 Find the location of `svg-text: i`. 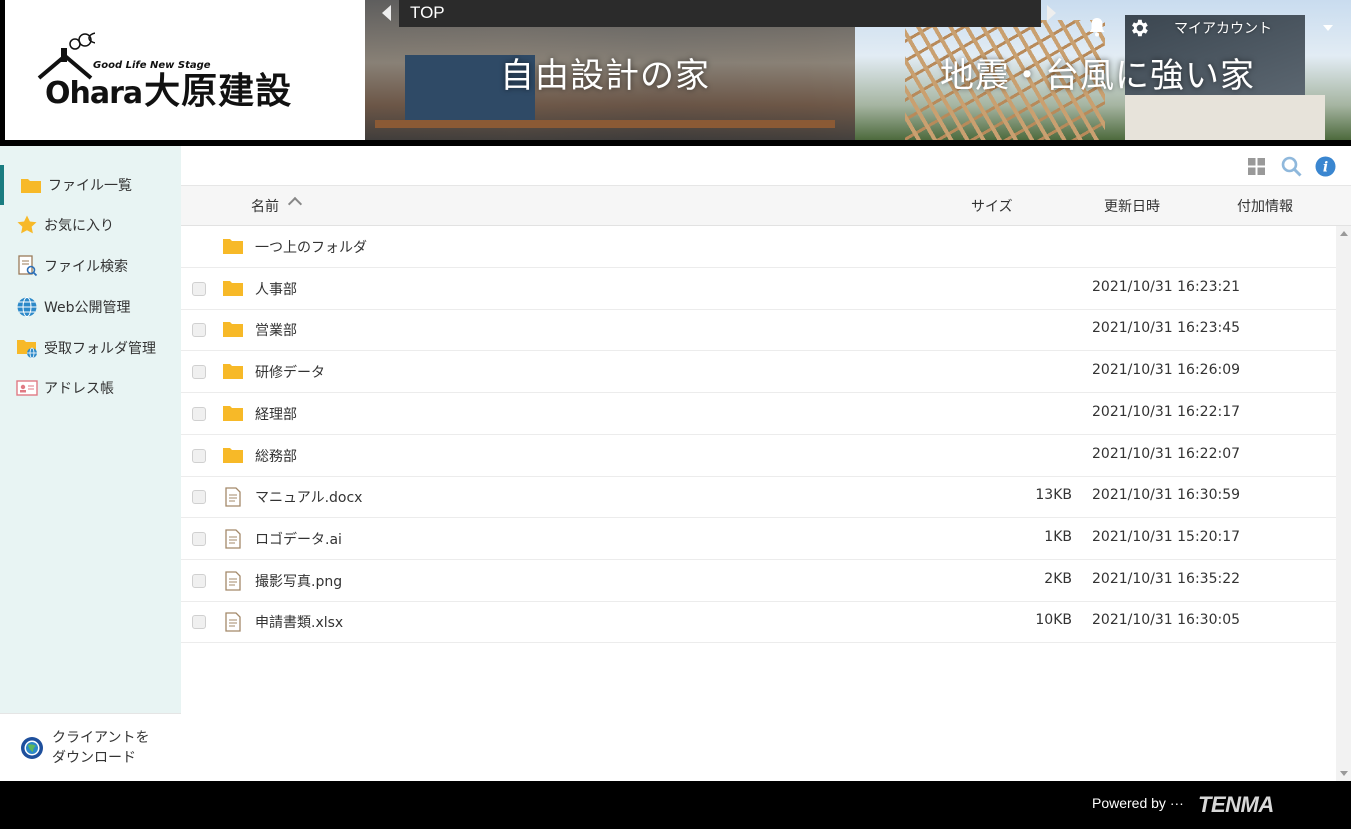

svg-text: i is located at coordinates (1325, 168).